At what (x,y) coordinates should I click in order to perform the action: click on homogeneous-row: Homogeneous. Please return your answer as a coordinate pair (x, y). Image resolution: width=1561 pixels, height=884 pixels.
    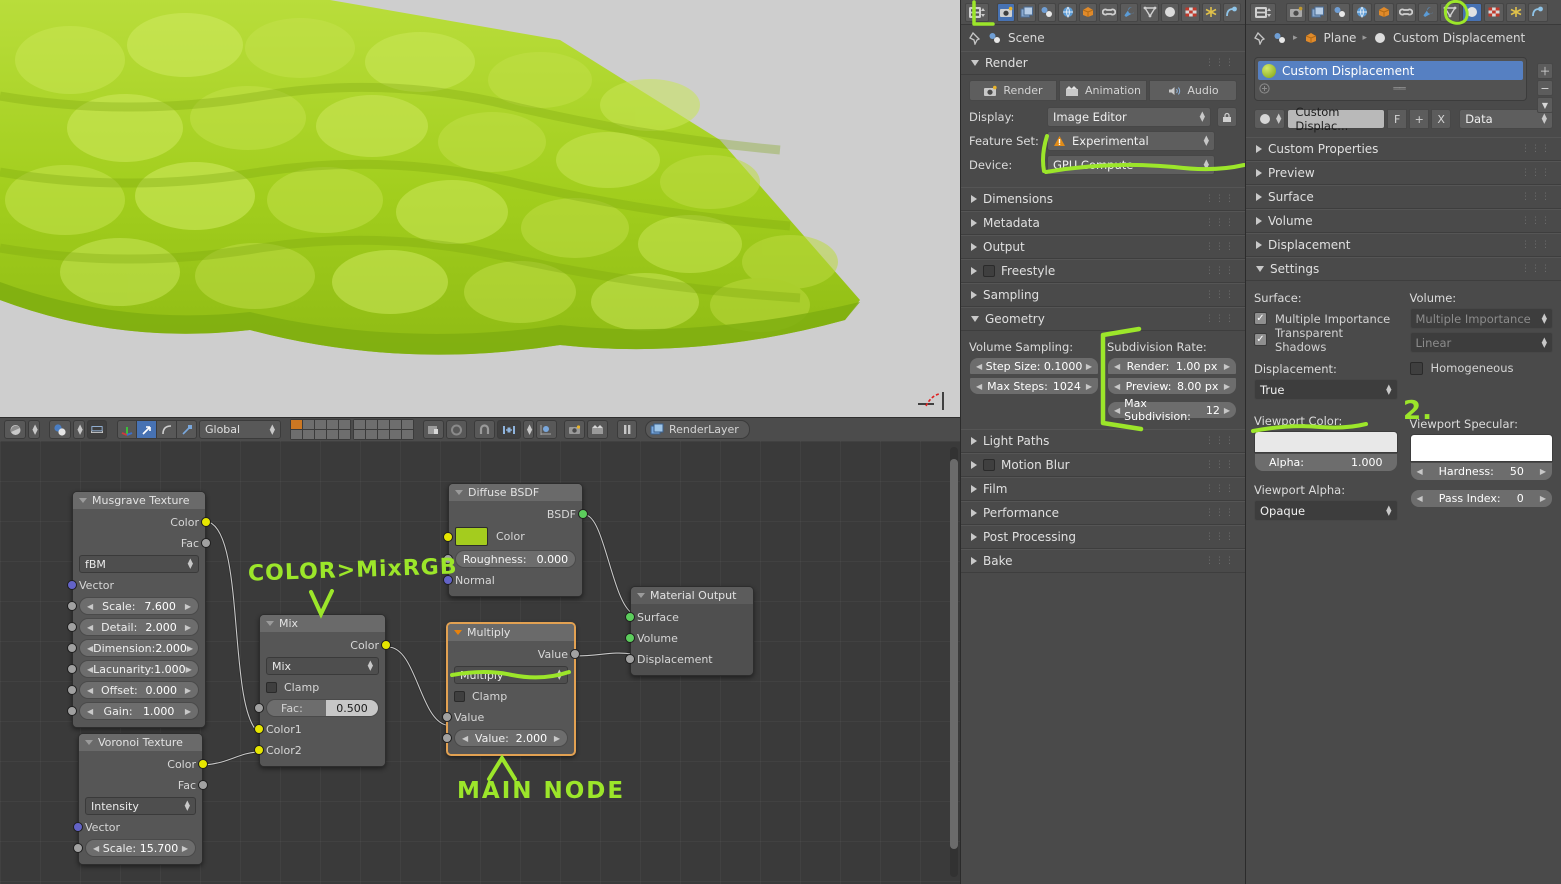
    Looking at the image, I should click on (1481, 368).